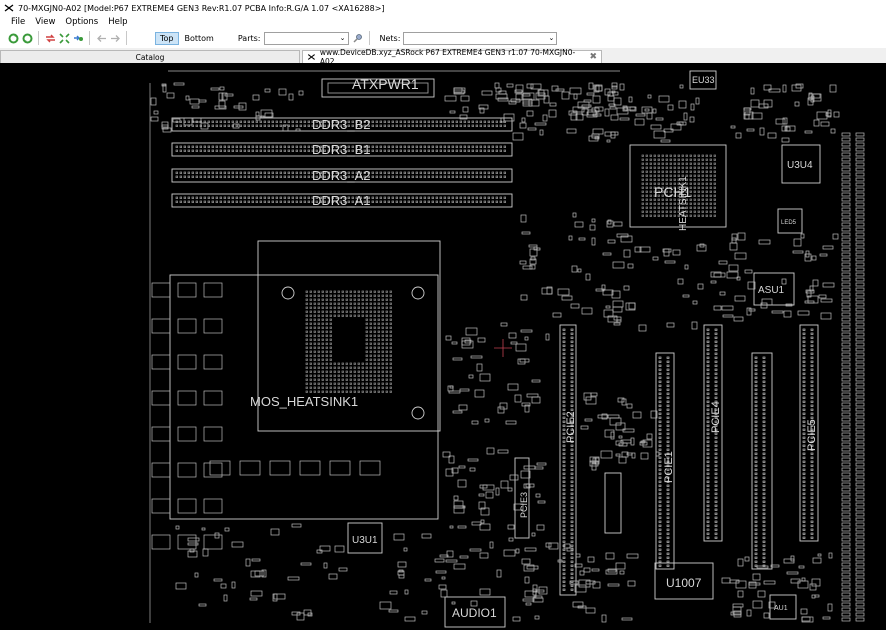 This screenshot has width=886, height=630. I want to click on pcie1-label: PCIE1, so click(669, 467).